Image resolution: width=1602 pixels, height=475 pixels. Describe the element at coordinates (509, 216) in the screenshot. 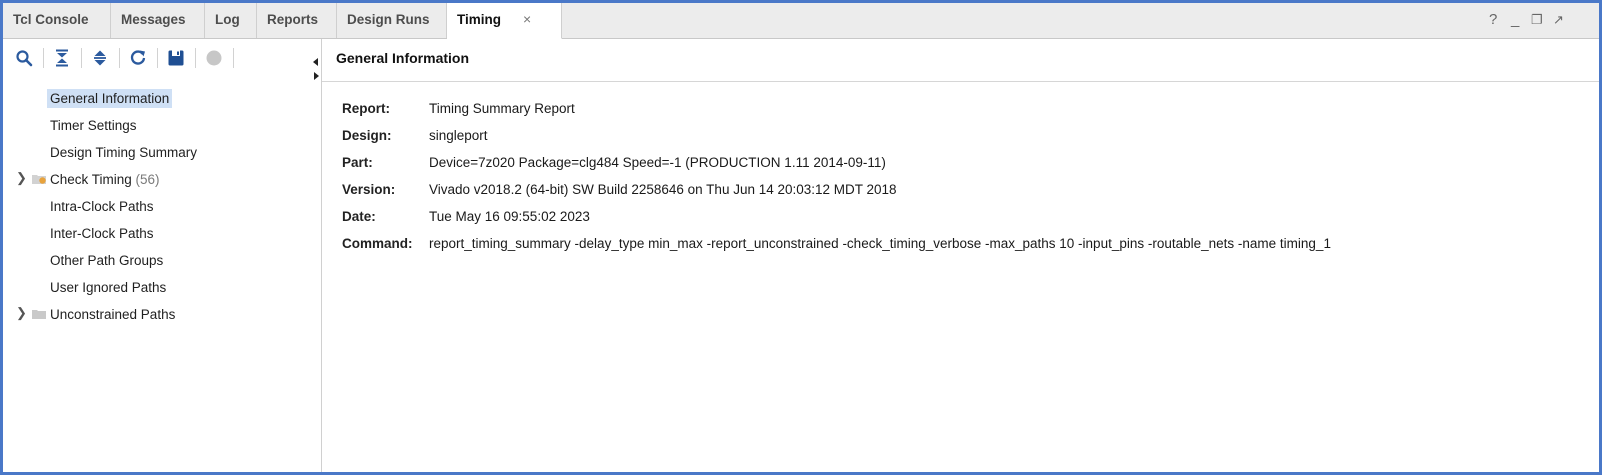

I see `info-value: Tue May 16 09:55:02 2023` at that location.